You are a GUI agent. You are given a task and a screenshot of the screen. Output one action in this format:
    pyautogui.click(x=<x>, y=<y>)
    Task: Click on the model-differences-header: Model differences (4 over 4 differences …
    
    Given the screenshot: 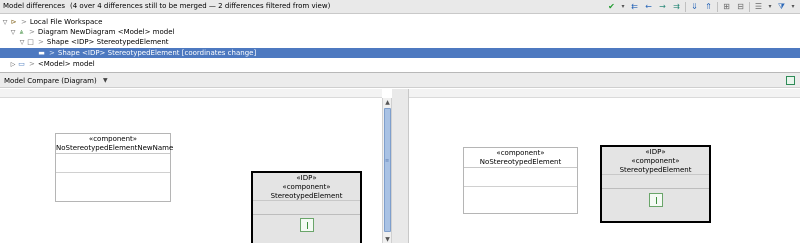 What is the action you would take?
    pyautogui.click(x=400, y=7)
    